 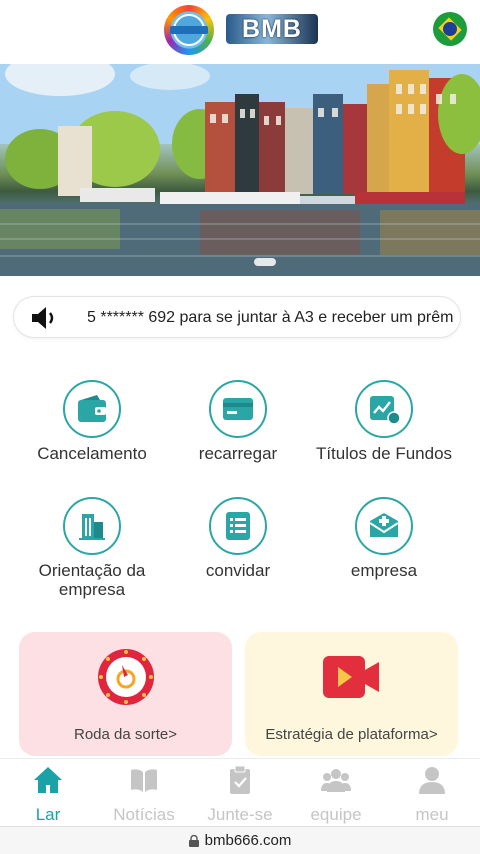 I want to click on news-icon, so click(x=144, y=780).